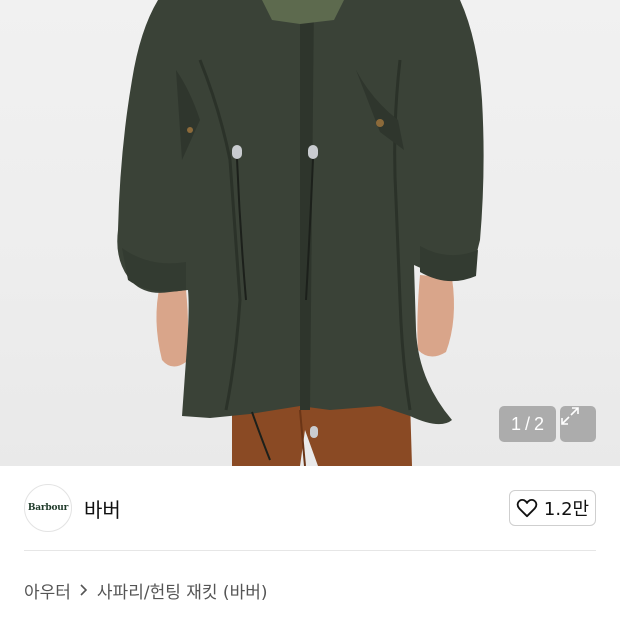 The image size is (620, 620). What do you see at coordinates (310, 509) in the screenshot?
I see `brand-row: Barbour 바버 1.2만` at bounding box center [310, 509].